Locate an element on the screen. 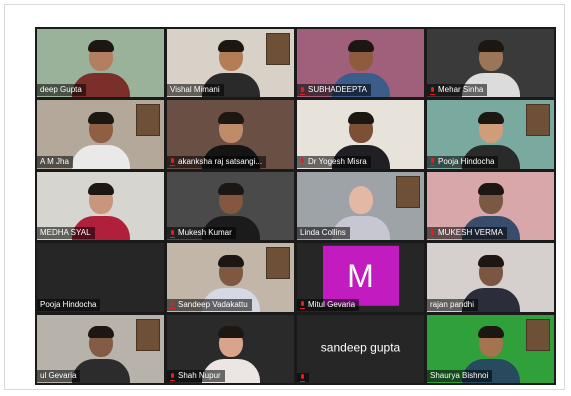 This screenshot has height=396, width=571. participant-tile: Mukesh Kumar is located at coordinates (230, 206).